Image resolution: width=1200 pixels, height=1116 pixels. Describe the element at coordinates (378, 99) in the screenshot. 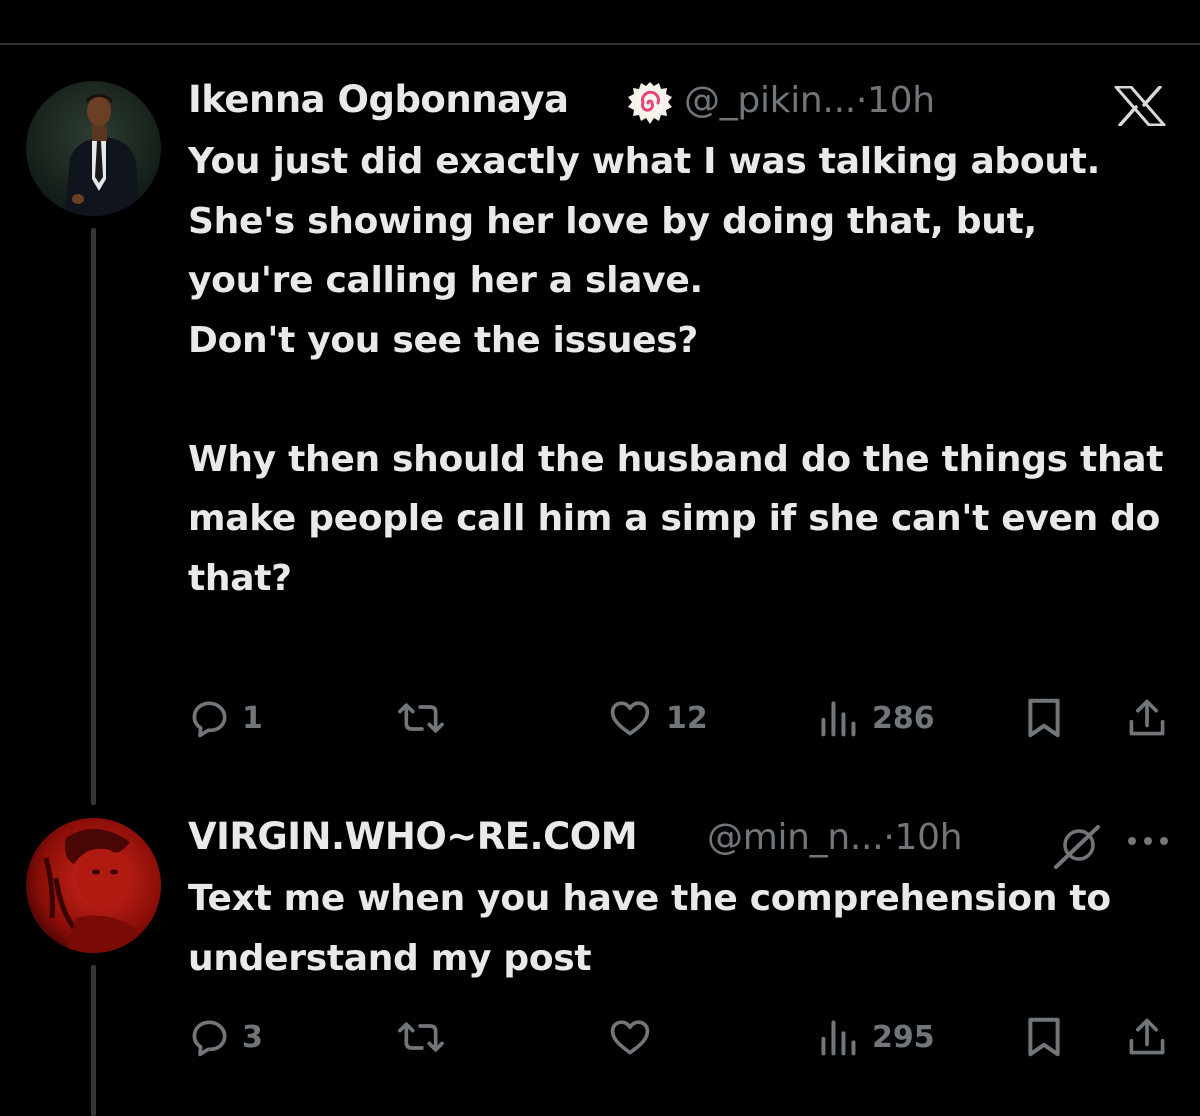

I see `author-name: Ikenna Ogbonnaya` at that location.